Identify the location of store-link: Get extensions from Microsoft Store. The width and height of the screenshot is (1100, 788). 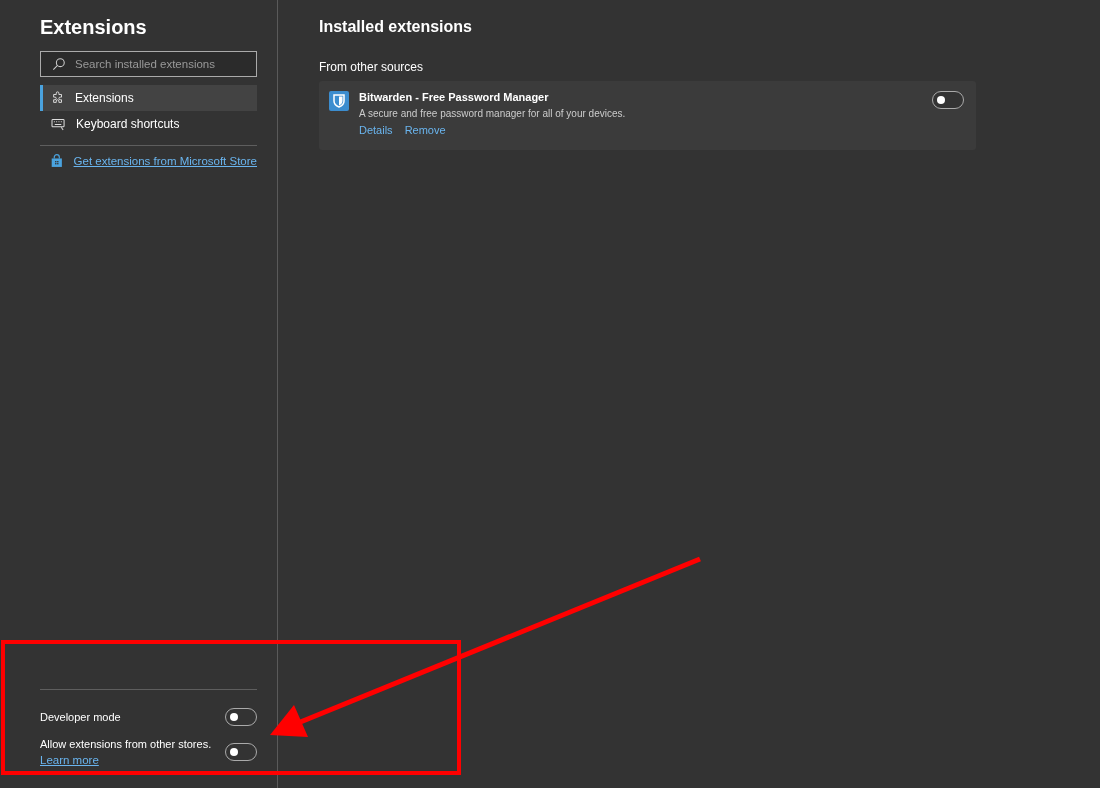
(165, 161).